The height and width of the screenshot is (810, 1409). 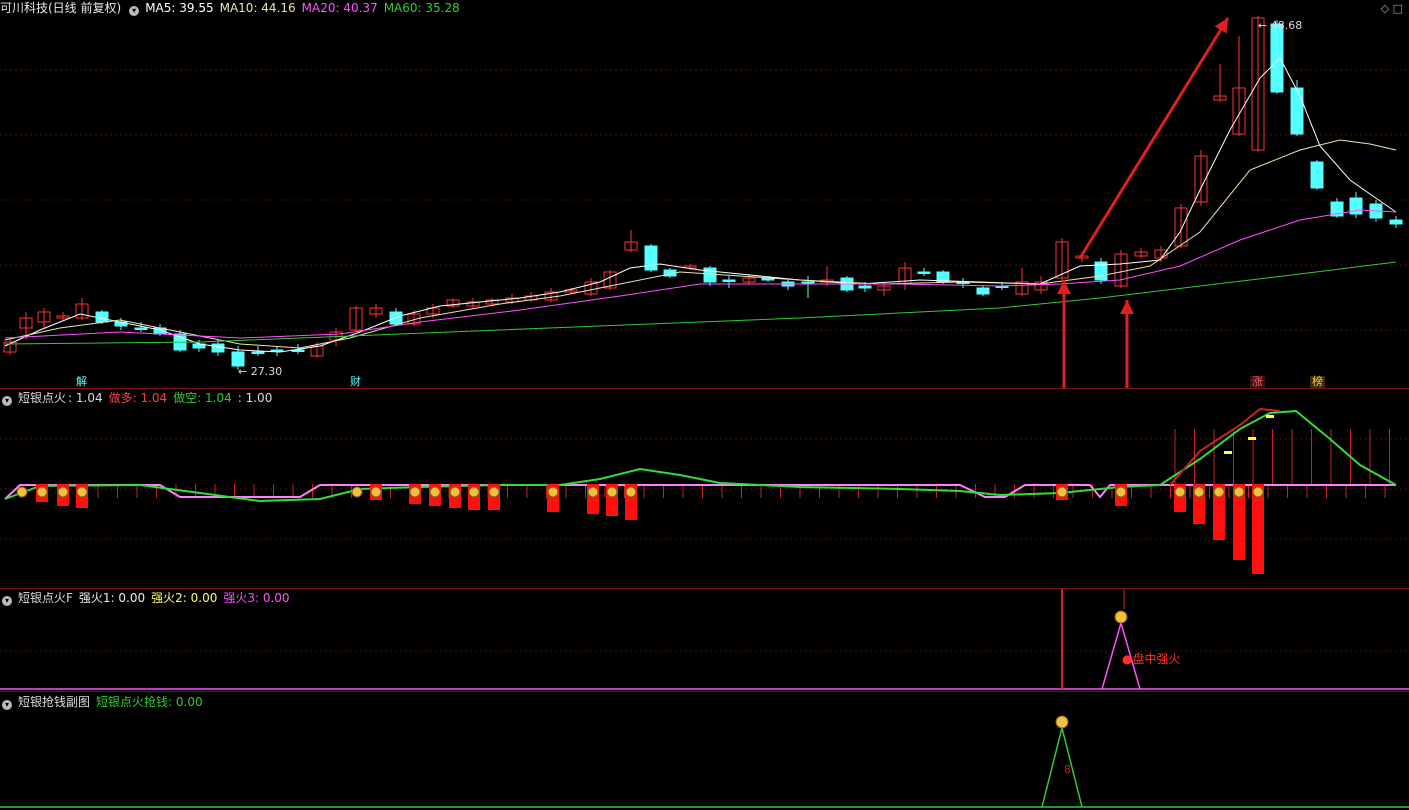 I want to click on intraday-fire-label: ●盘中强火, so click(x=1151, y=659).